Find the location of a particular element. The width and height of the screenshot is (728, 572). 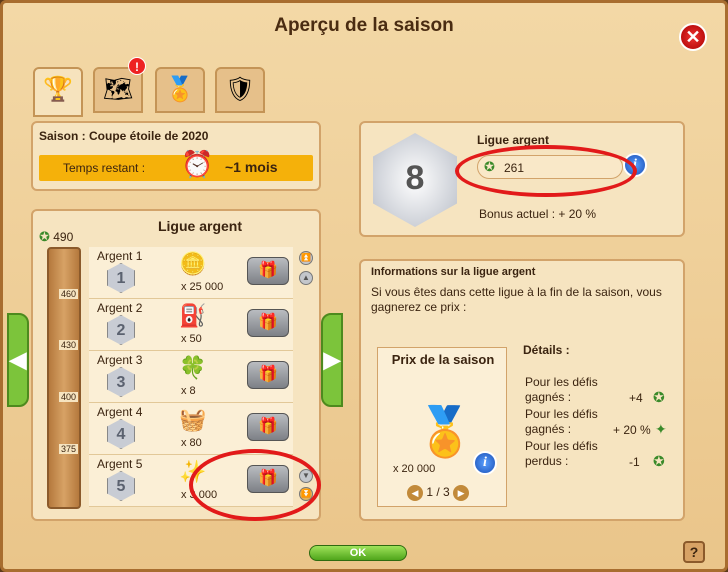

prize-title: Prix de la saison is located at coordinates (443, 359).